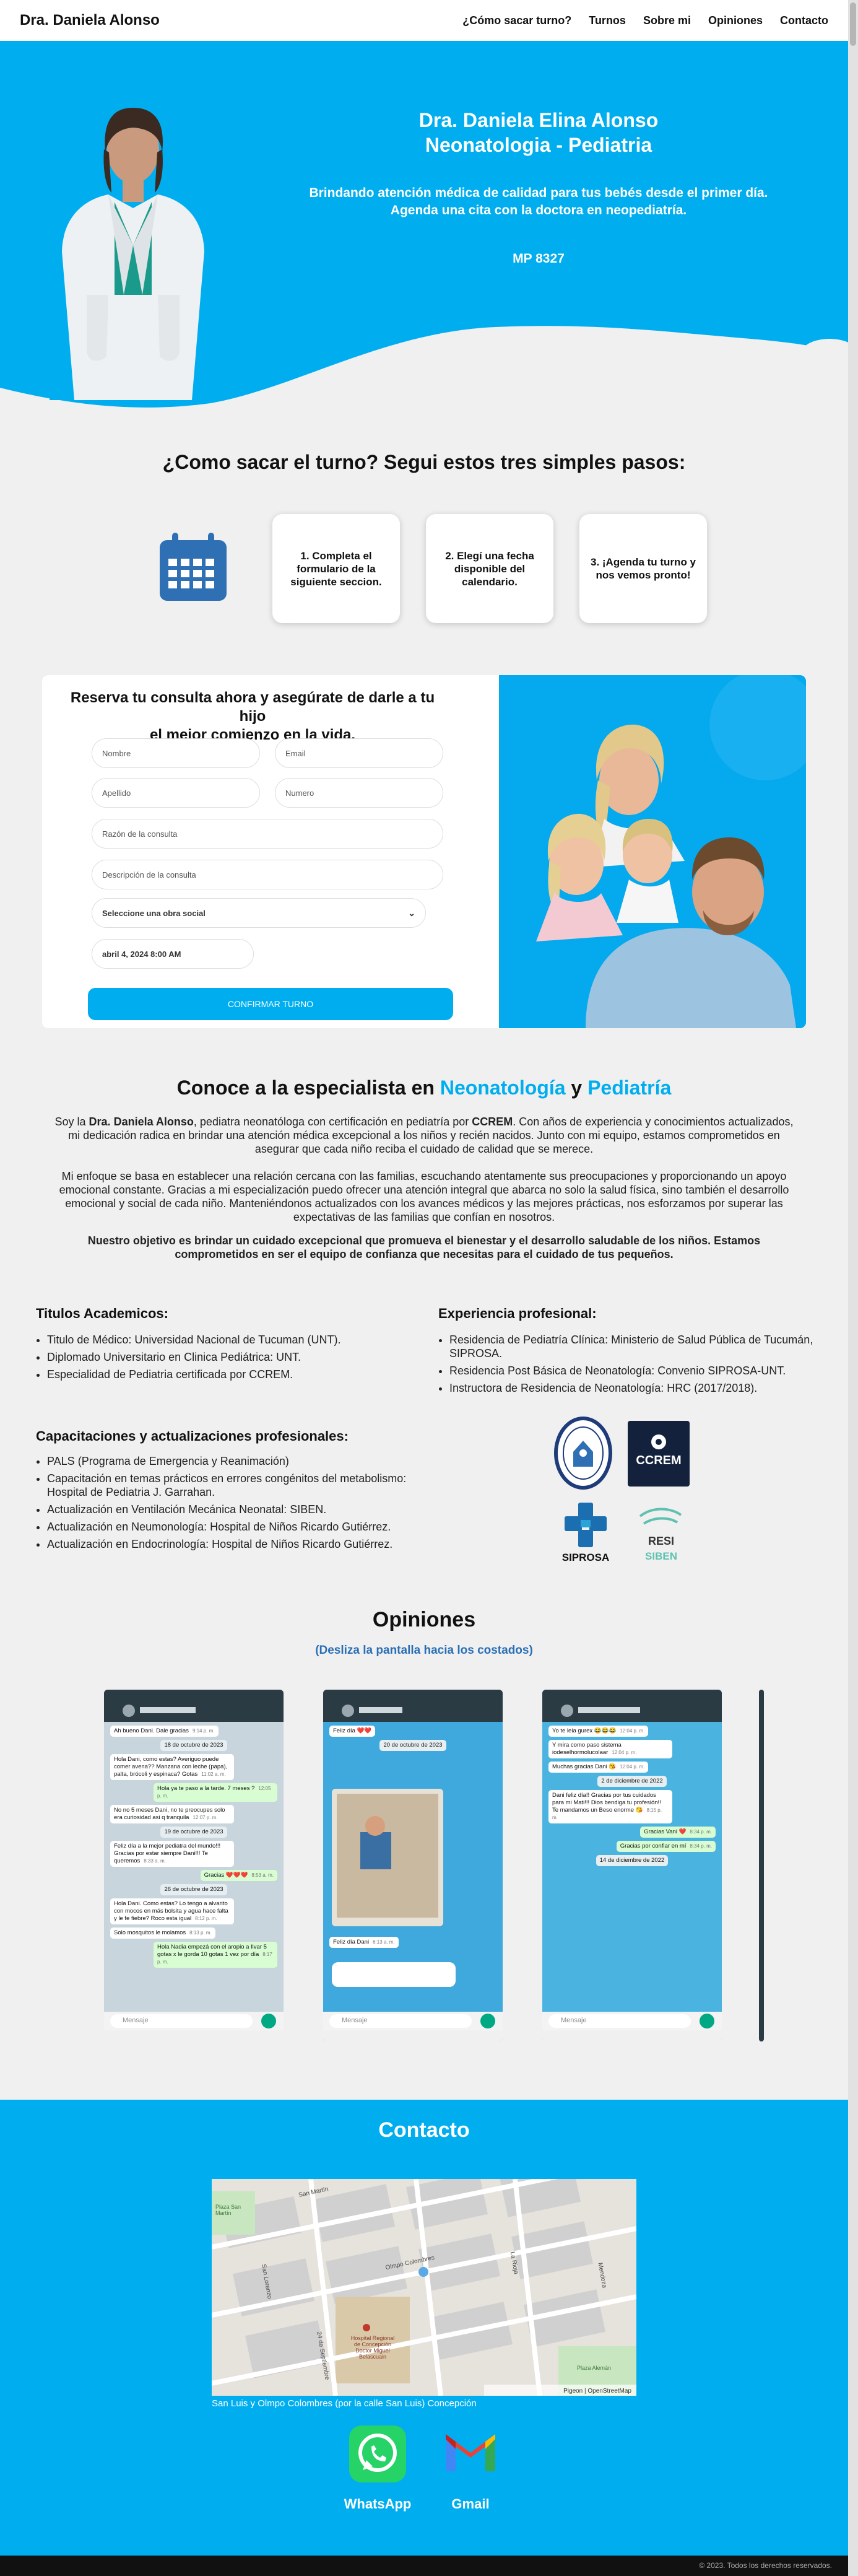 Image resolution: width=858 pixels, height=2576 pixels. I want to click on chat-message: Feliz día Dani 6:13 a. m., so click(412, 1942).